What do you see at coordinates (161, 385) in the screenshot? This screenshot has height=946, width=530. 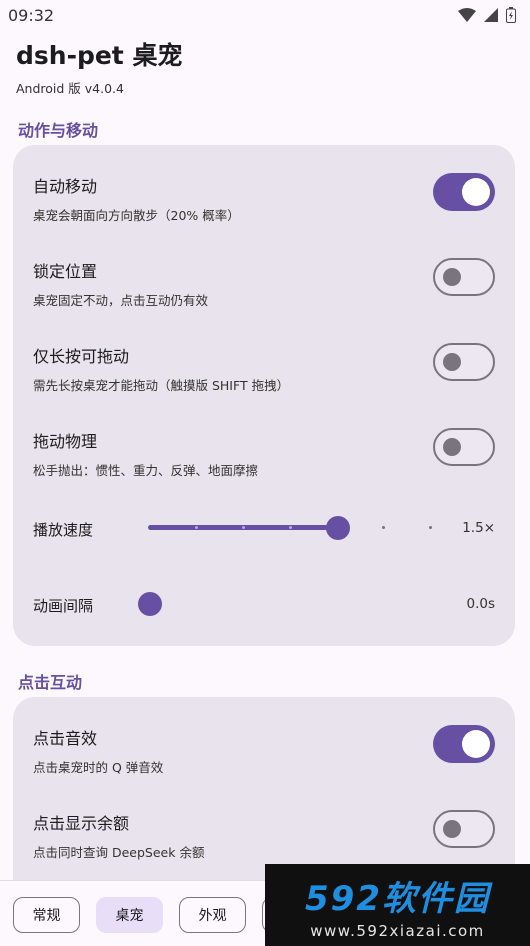 I see `setting-subtitle: 需先长按桌宠才能拖动（触摸版 SHIFT 拖拽）` at bounding box center [161, 385].